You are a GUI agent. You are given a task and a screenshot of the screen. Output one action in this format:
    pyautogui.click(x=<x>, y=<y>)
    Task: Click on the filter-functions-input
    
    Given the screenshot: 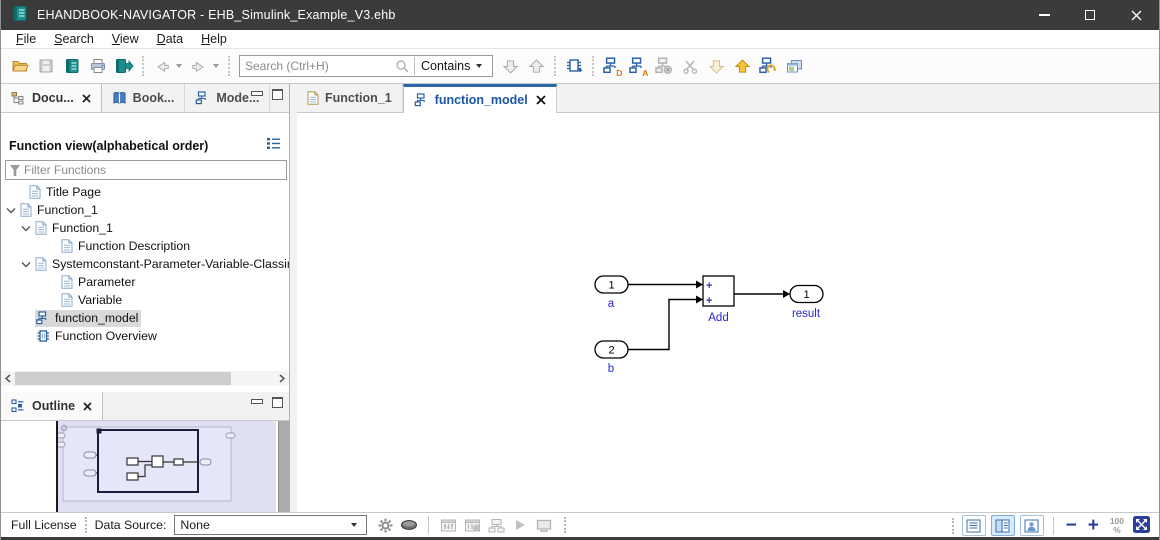 What is the action you would take?
    pyautogui.click(x=155, y=170)
    